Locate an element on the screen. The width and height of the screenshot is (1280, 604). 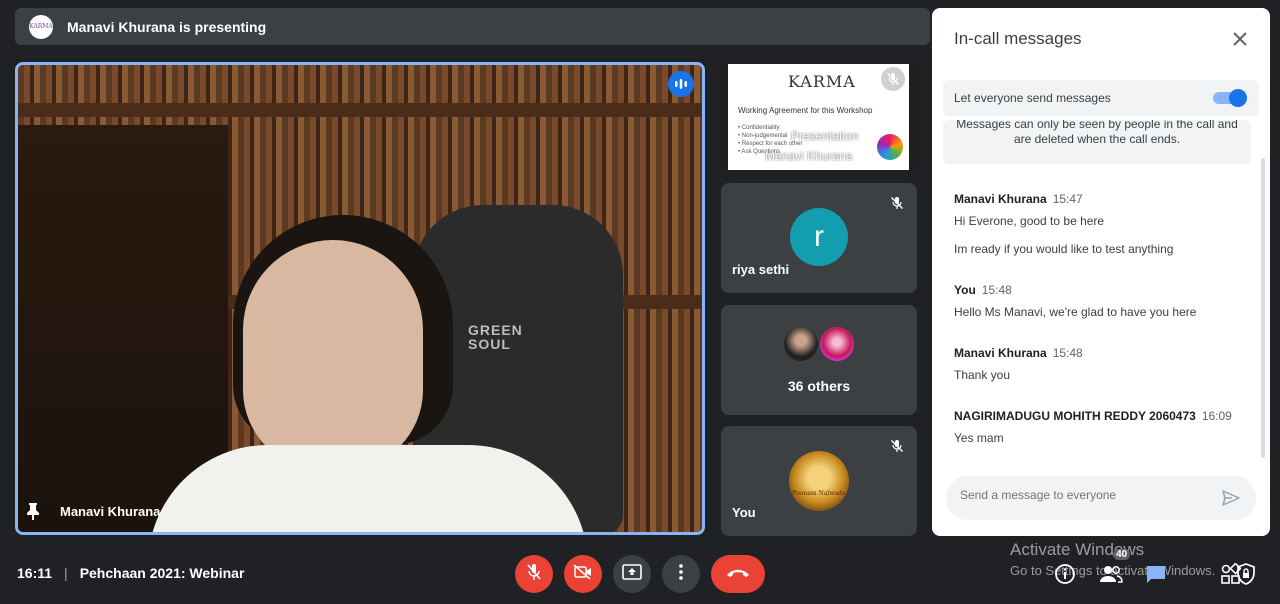
slide-brand: KARMA is located at coordinates (822, 81).